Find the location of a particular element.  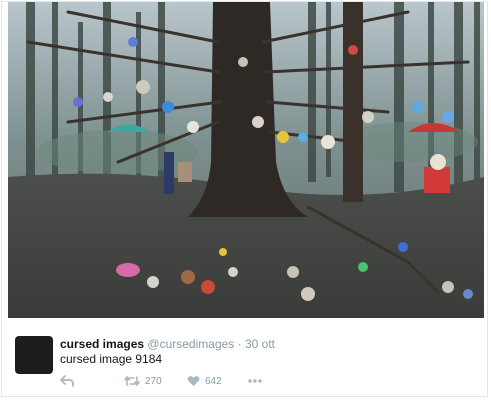

reply-icon is located at coordinates (67, 381).